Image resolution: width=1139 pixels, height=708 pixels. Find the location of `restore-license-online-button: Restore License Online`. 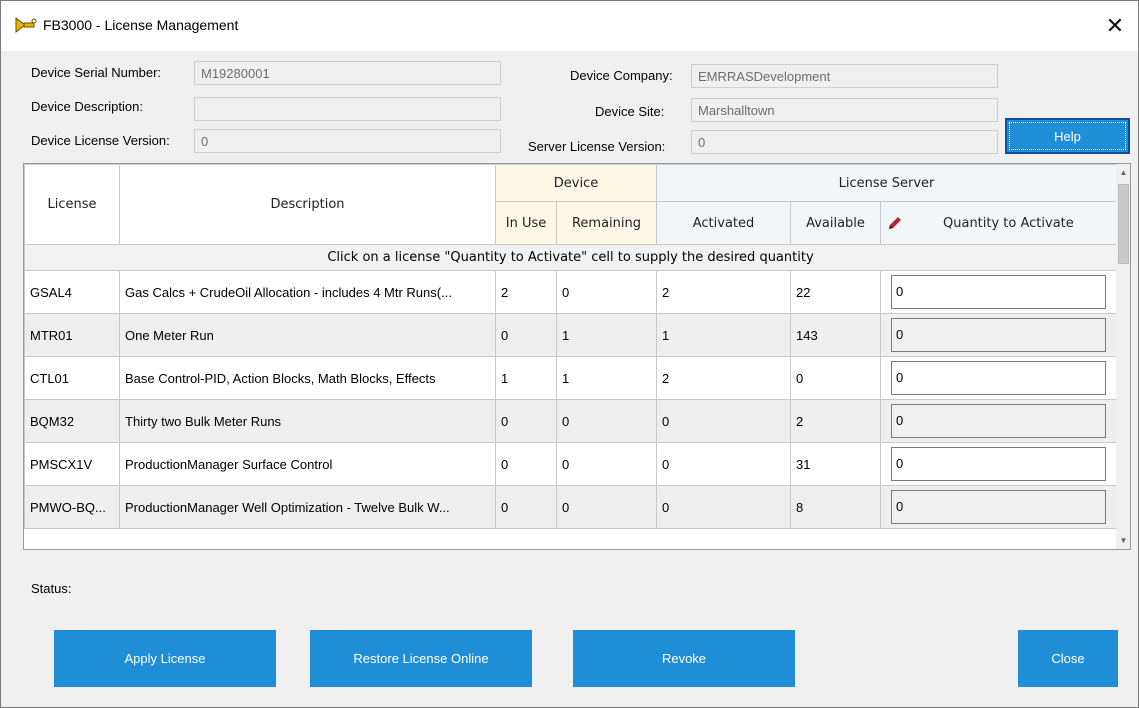

restore-license-online-button: Restore License Online is located at coordinates (421, 658).